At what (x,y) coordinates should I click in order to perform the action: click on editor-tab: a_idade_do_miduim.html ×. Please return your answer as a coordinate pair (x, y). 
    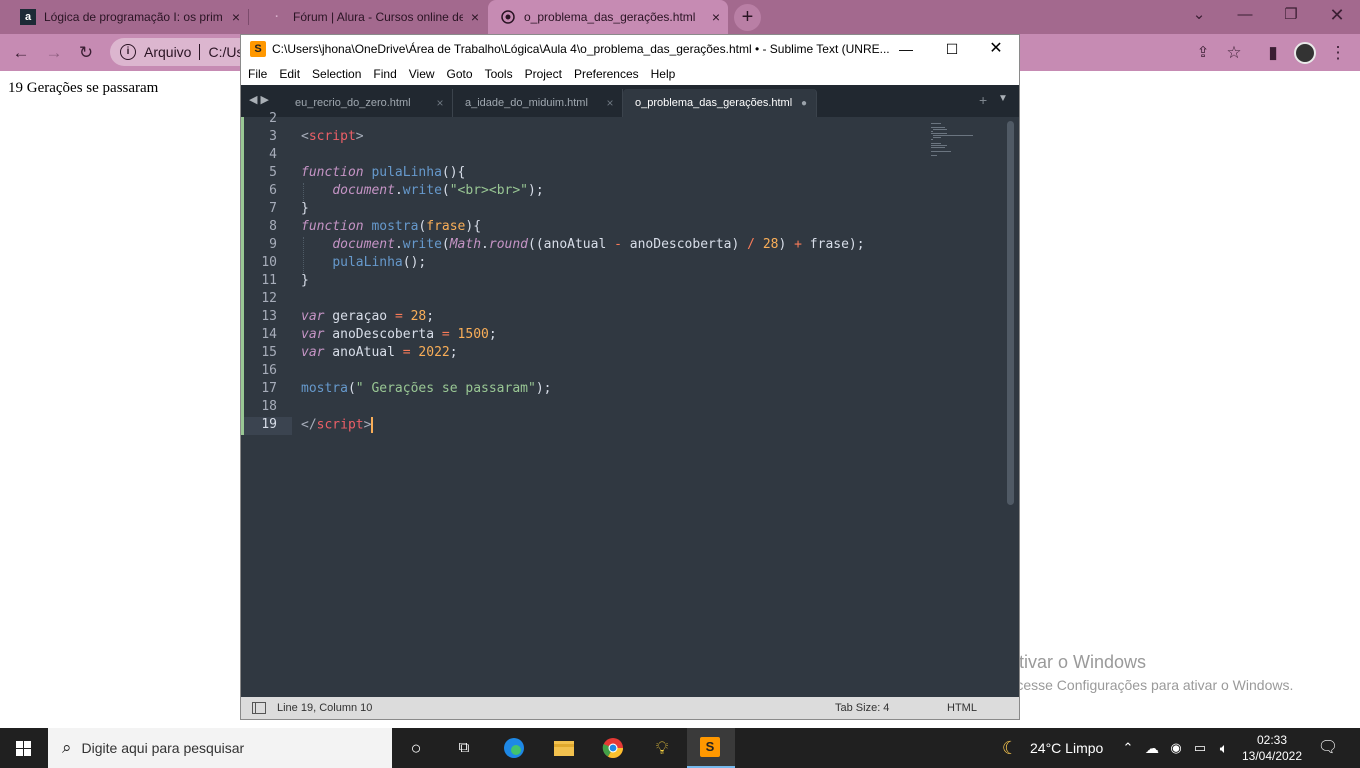
    Looking at the image, I should click on (538, 103).